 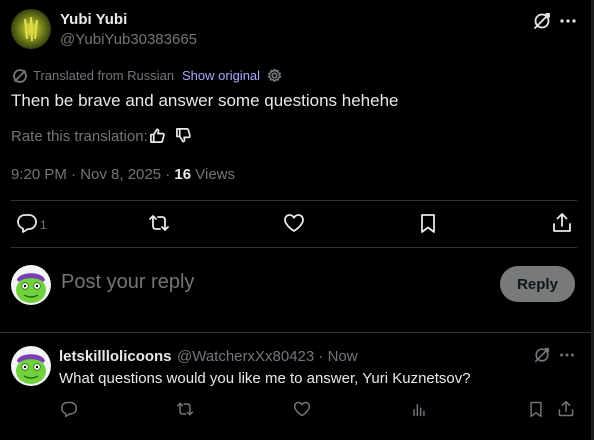 I want to click on thumb-up-icon, so click(x=157, y=135).